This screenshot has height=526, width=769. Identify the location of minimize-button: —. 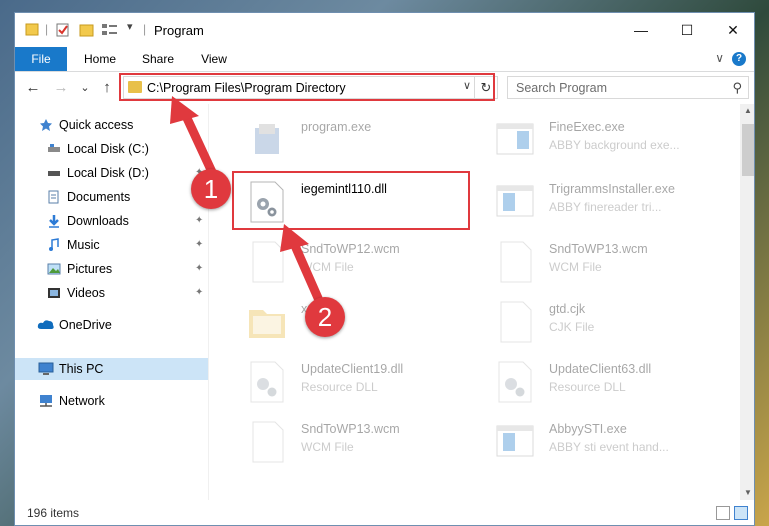
(641, 30).